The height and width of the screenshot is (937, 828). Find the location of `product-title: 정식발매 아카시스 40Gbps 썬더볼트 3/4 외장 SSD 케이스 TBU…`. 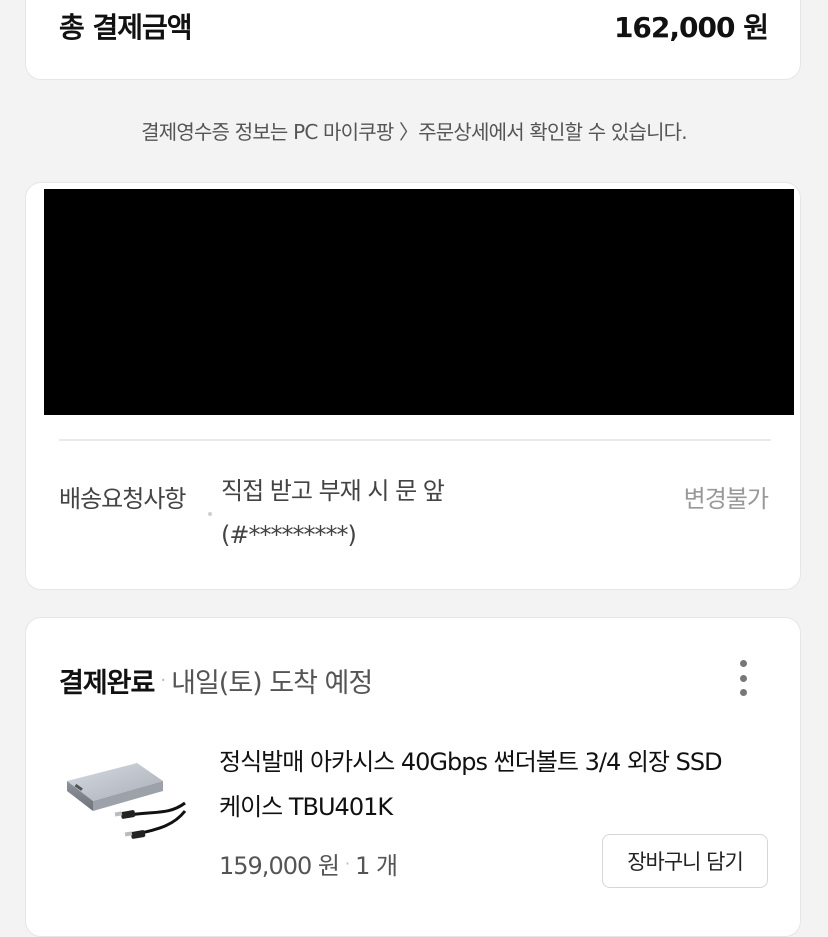

product-title: 정식발매 아카시스 40Gbps 썬더볼트 3/4 외장 SSD 케이스 TBU… is located at coordinates (499, 785).